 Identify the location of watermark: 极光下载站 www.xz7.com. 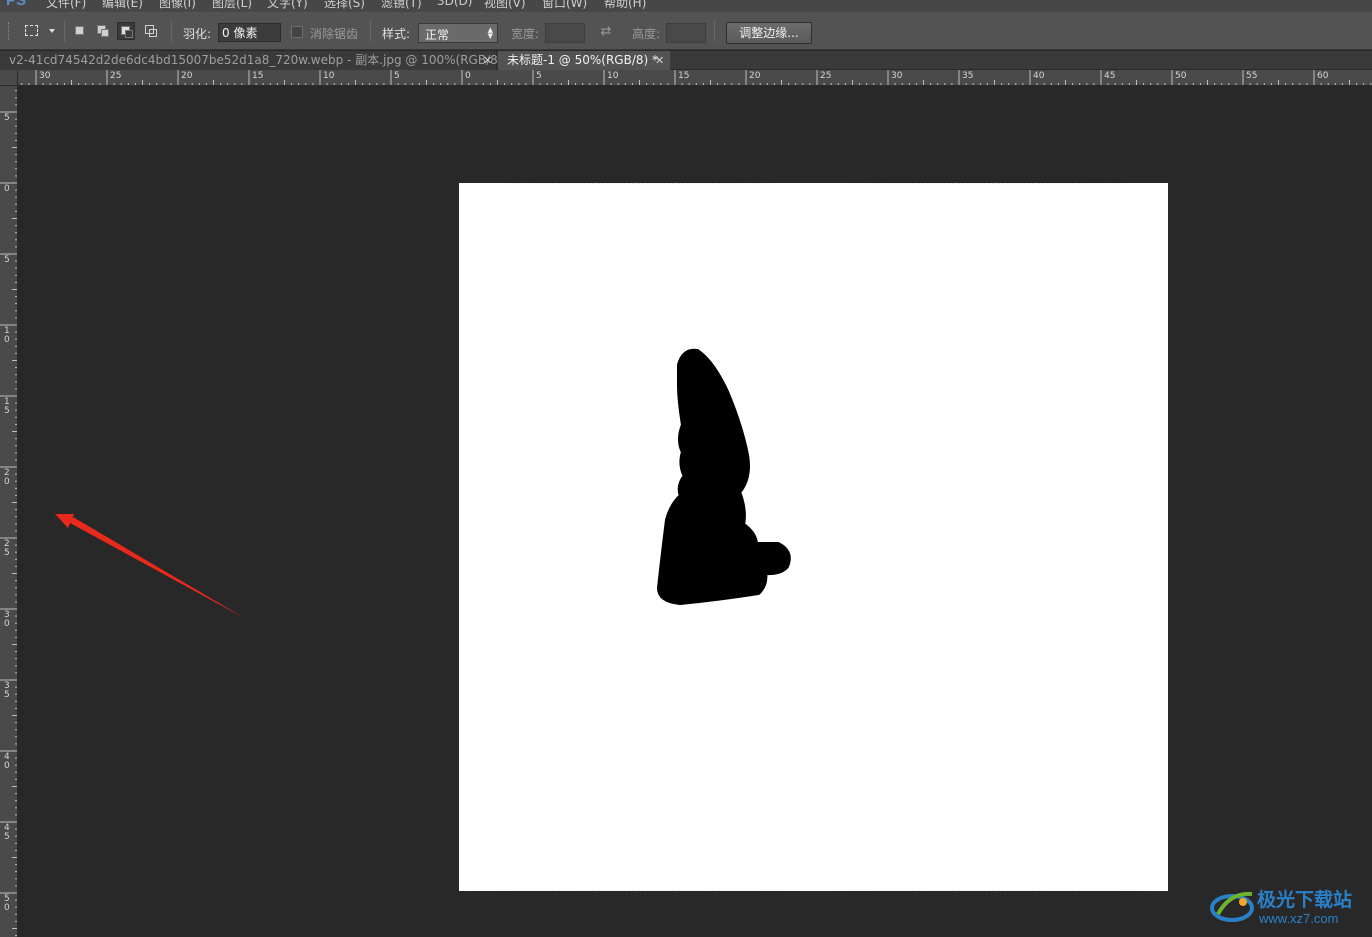
(1290, 907).